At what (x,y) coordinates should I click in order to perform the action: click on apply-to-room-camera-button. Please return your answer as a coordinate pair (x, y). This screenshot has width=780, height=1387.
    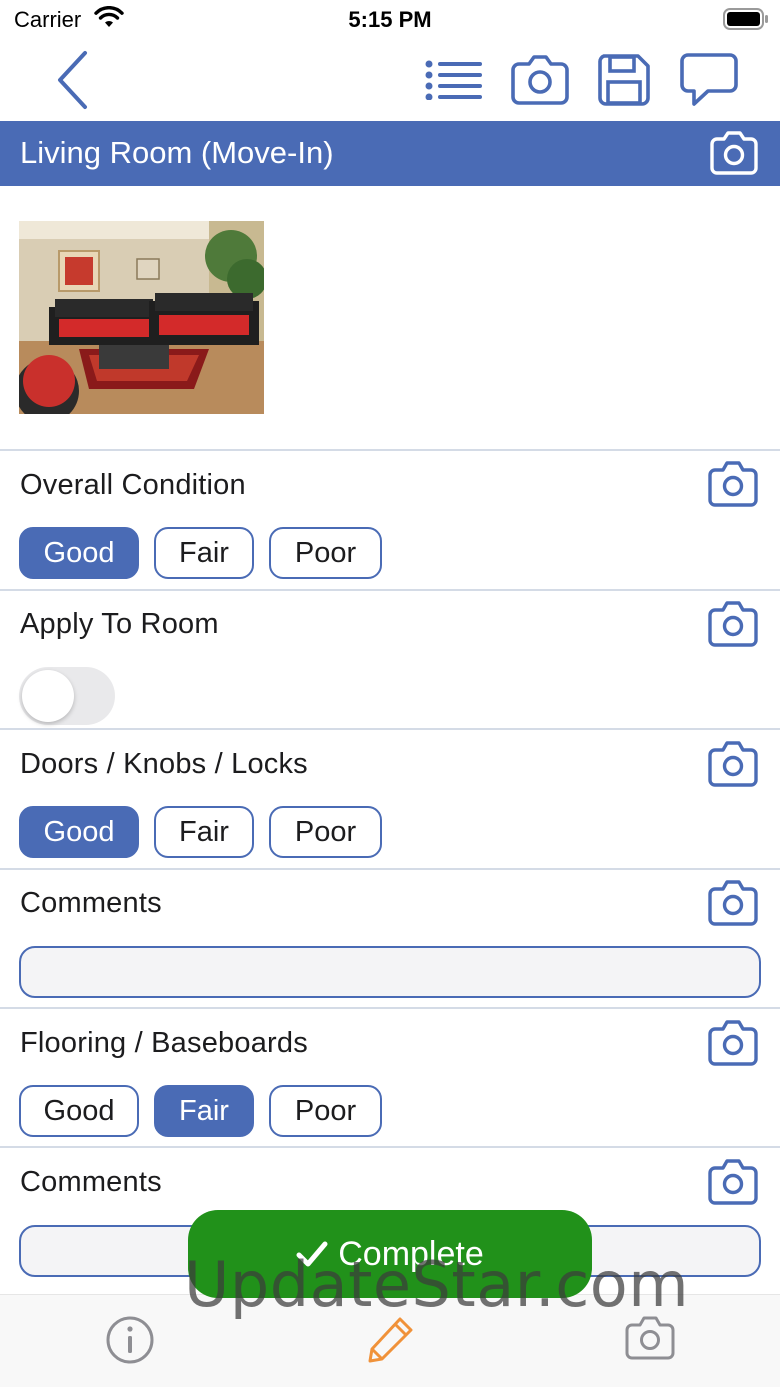
    Looking at the image, I should click on (733, 626).